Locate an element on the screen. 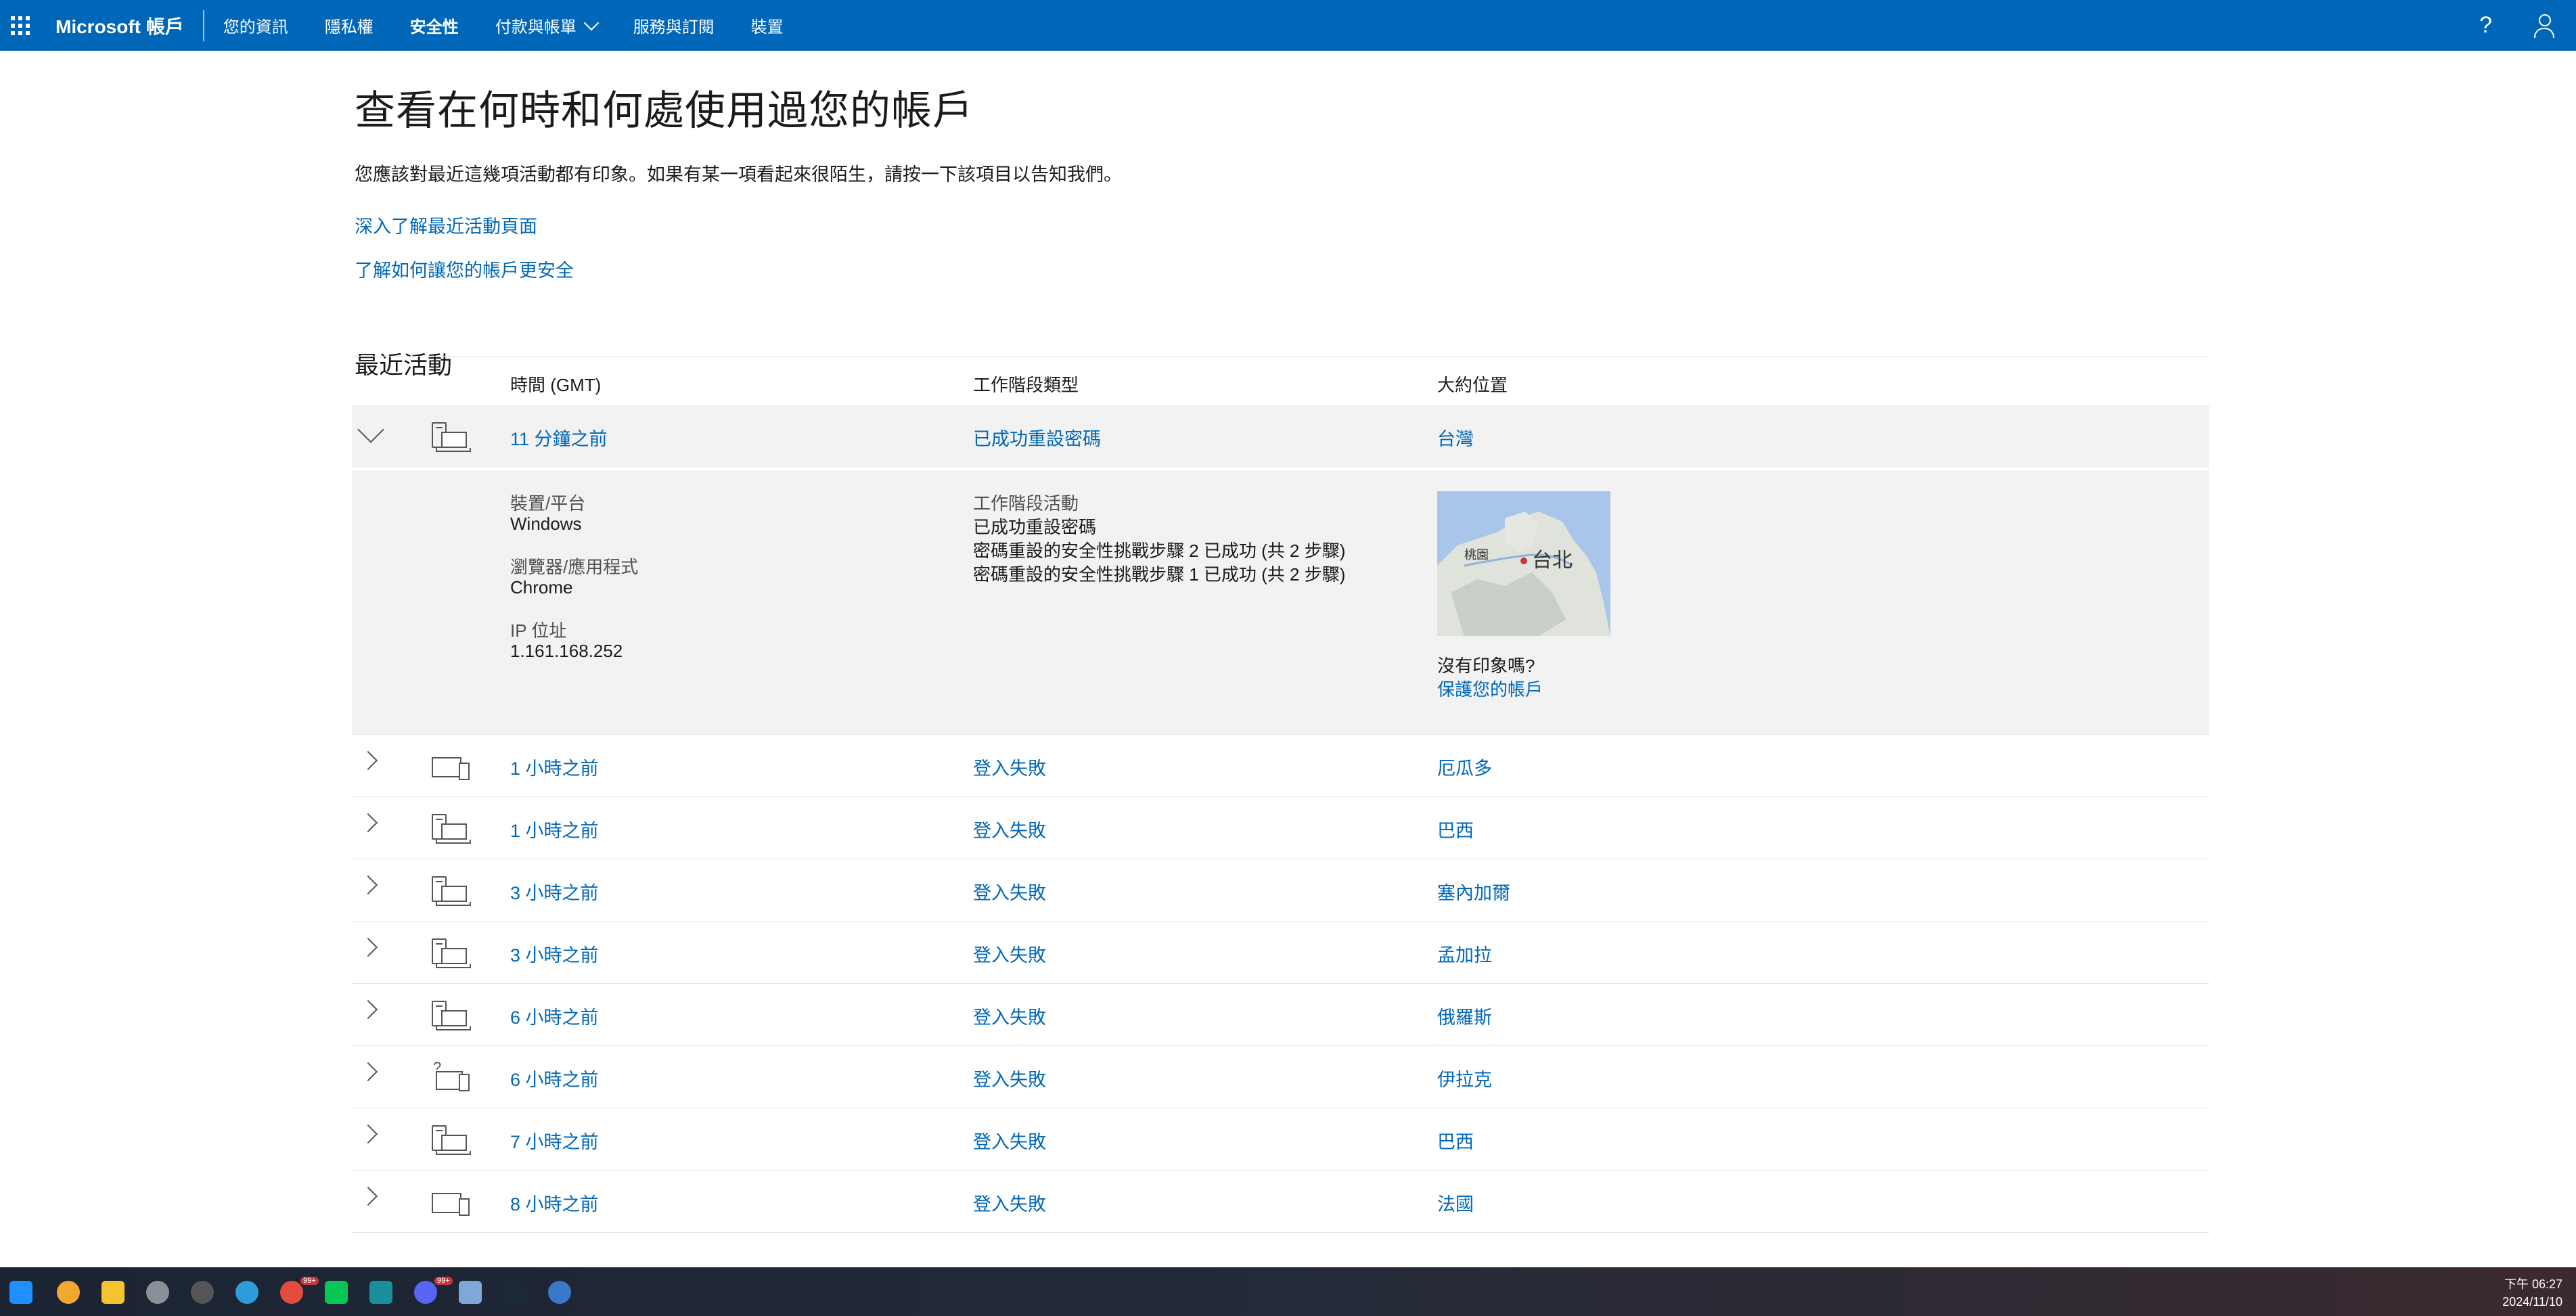 The height and width of the screenshot is (1316, 2576). steam-icon is located at coordinates (514, 1292).